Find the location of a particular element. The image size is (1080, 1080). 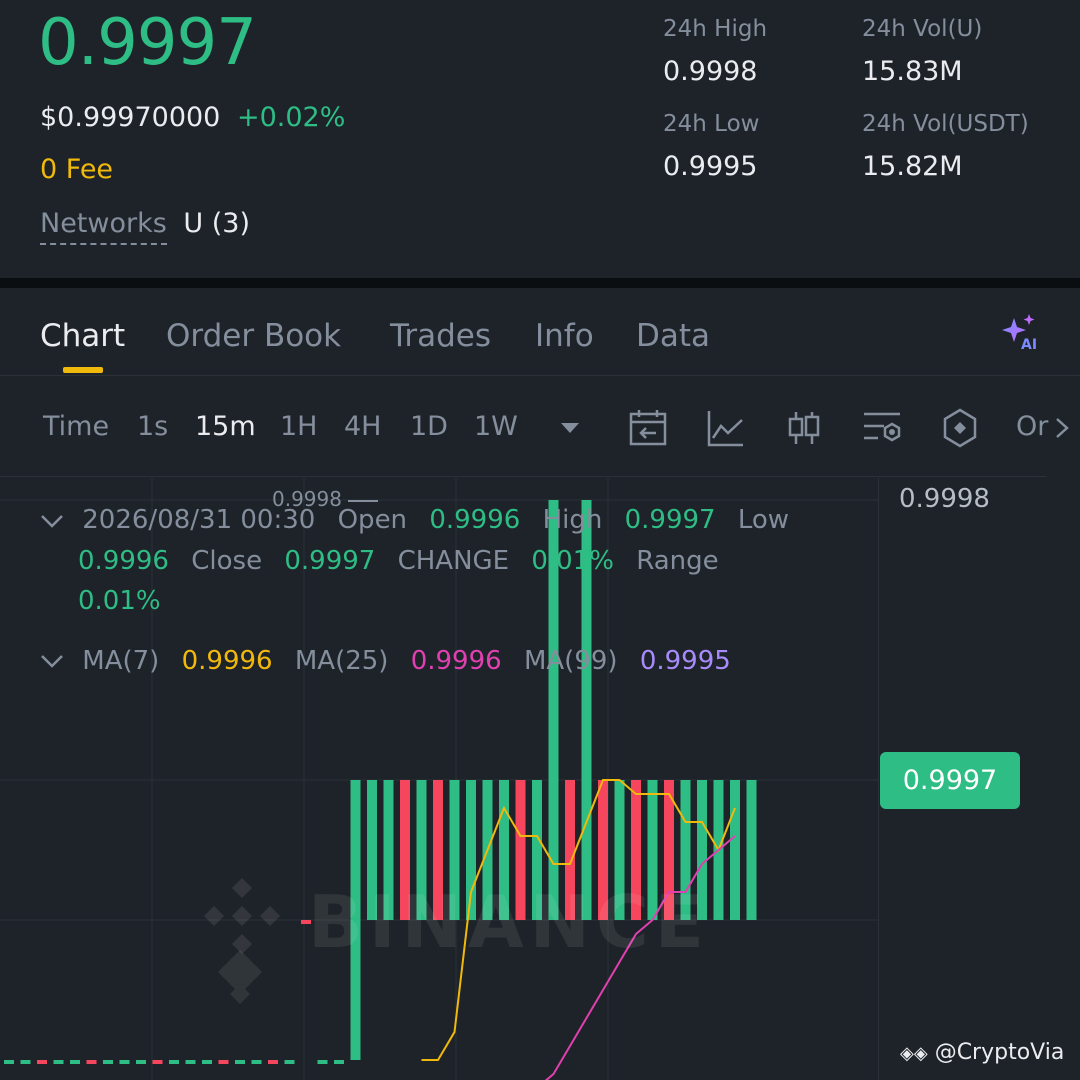

tab-info: Info is located at coordinates (564, 336).